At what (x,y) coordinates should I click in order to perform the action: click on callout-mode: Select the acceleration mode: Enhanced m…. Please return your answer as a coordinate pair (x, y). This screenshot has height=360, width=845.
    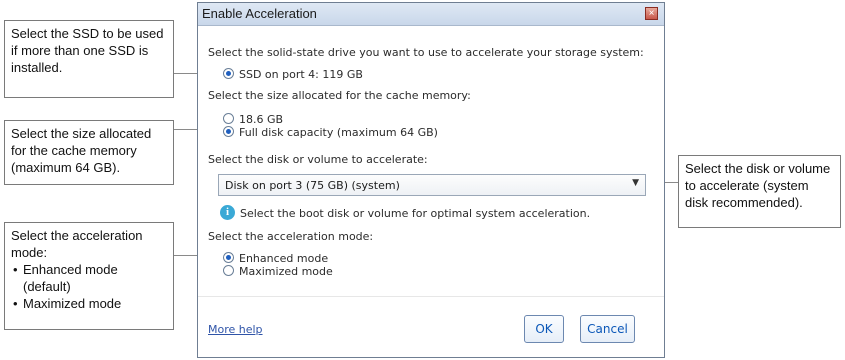
    Looking at the image, I should click on (89, 276).